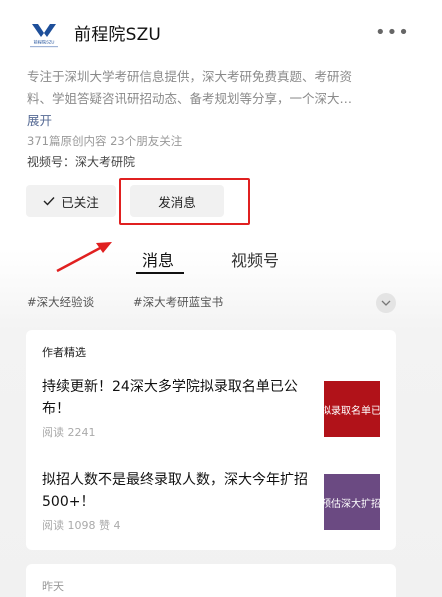 The width and height of the screenshot is (442, 597). What do you see at coordinates (44, 42) in the screenshot?
I see `logo-text: 前程院SZU` at bounding box center [44, 42].